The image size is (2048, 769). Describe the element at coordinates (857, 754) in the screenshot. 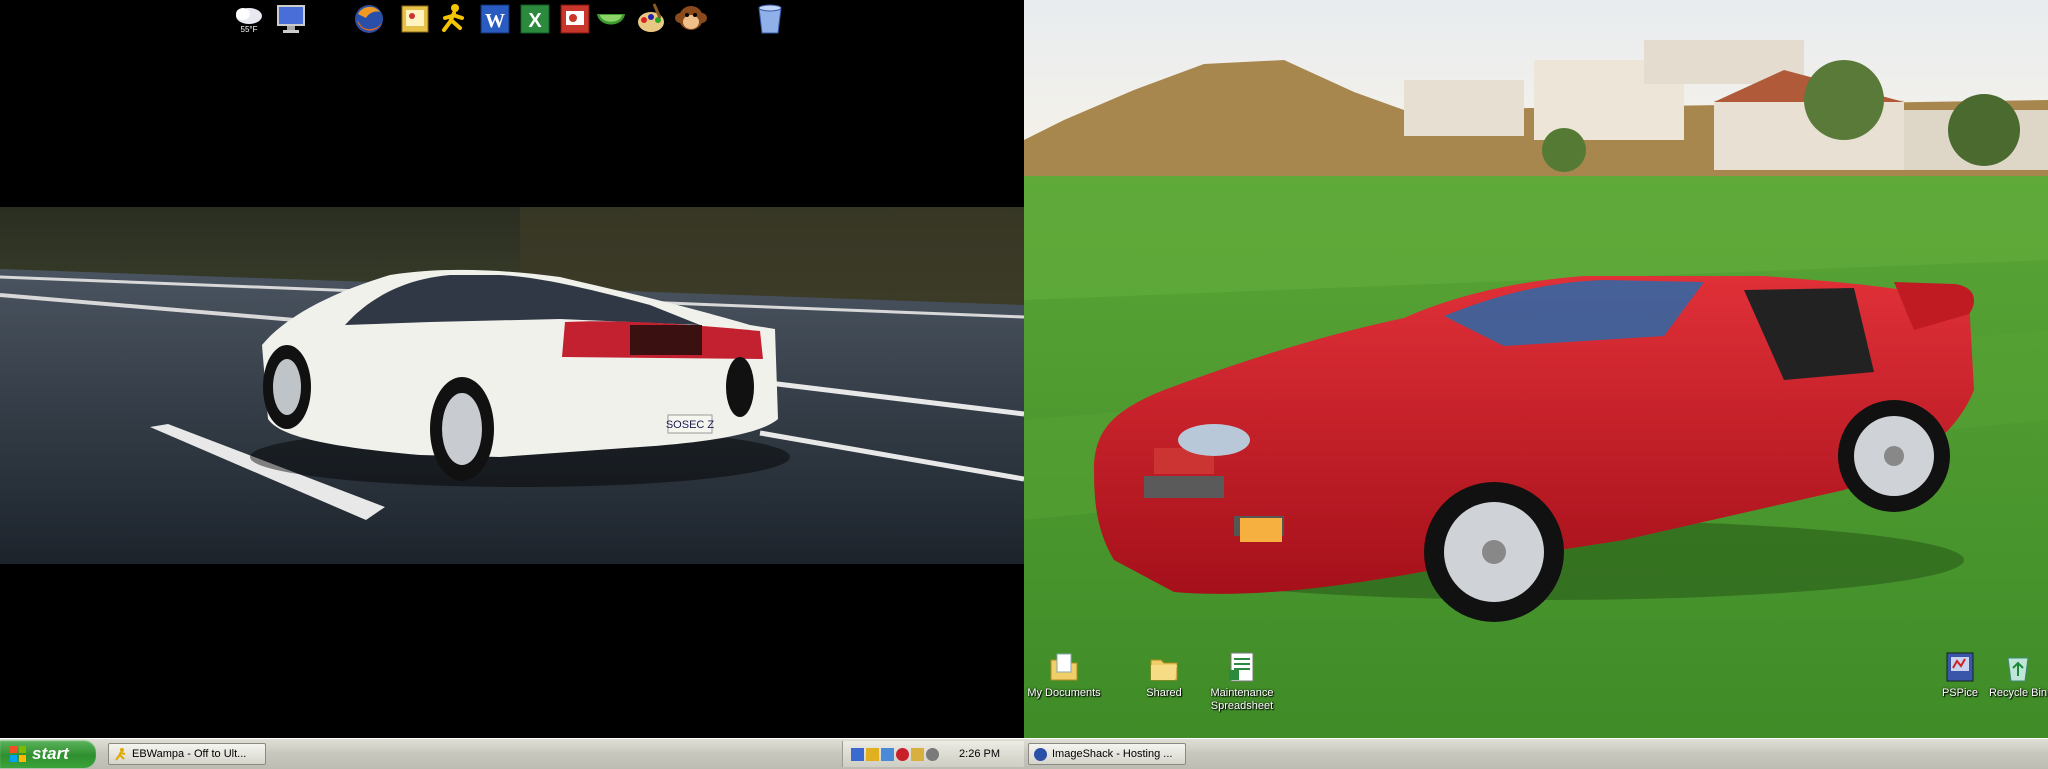

I see `network-tray-icon` at that location.